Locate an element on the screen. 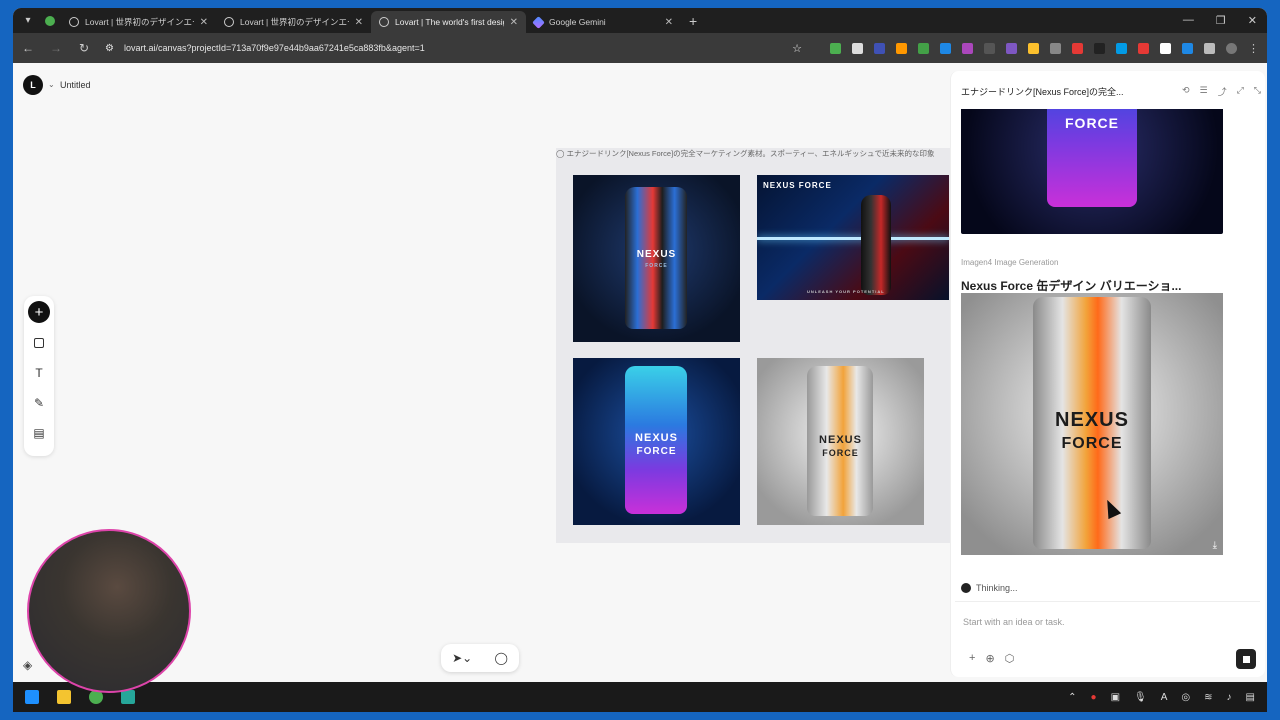 This screenshot has height=720, width=1280. cube-icon: ⬡ is located at coordinates (1010, 658).